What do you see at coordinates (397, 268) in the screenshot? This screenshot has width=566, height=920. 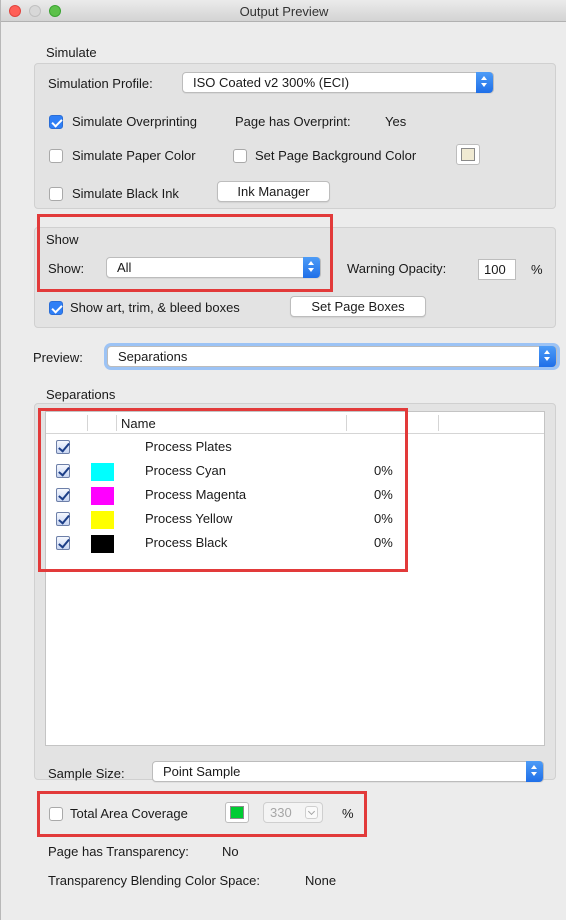 I see `warning-opacity-label: Warning Opacity:` at bounding box center [397, 268].